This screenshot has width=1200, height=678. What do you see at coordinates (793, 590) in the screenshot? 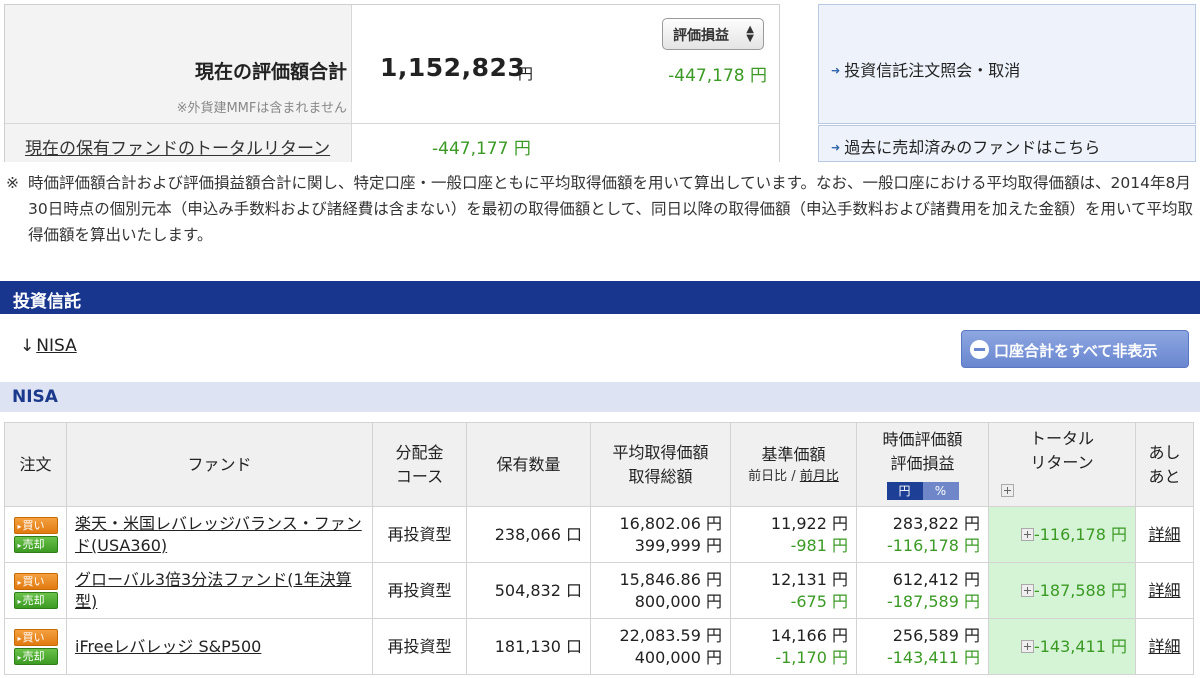
I see `base-price-cell: 12,131 円 -675 円` at bounding box center [793, 590].